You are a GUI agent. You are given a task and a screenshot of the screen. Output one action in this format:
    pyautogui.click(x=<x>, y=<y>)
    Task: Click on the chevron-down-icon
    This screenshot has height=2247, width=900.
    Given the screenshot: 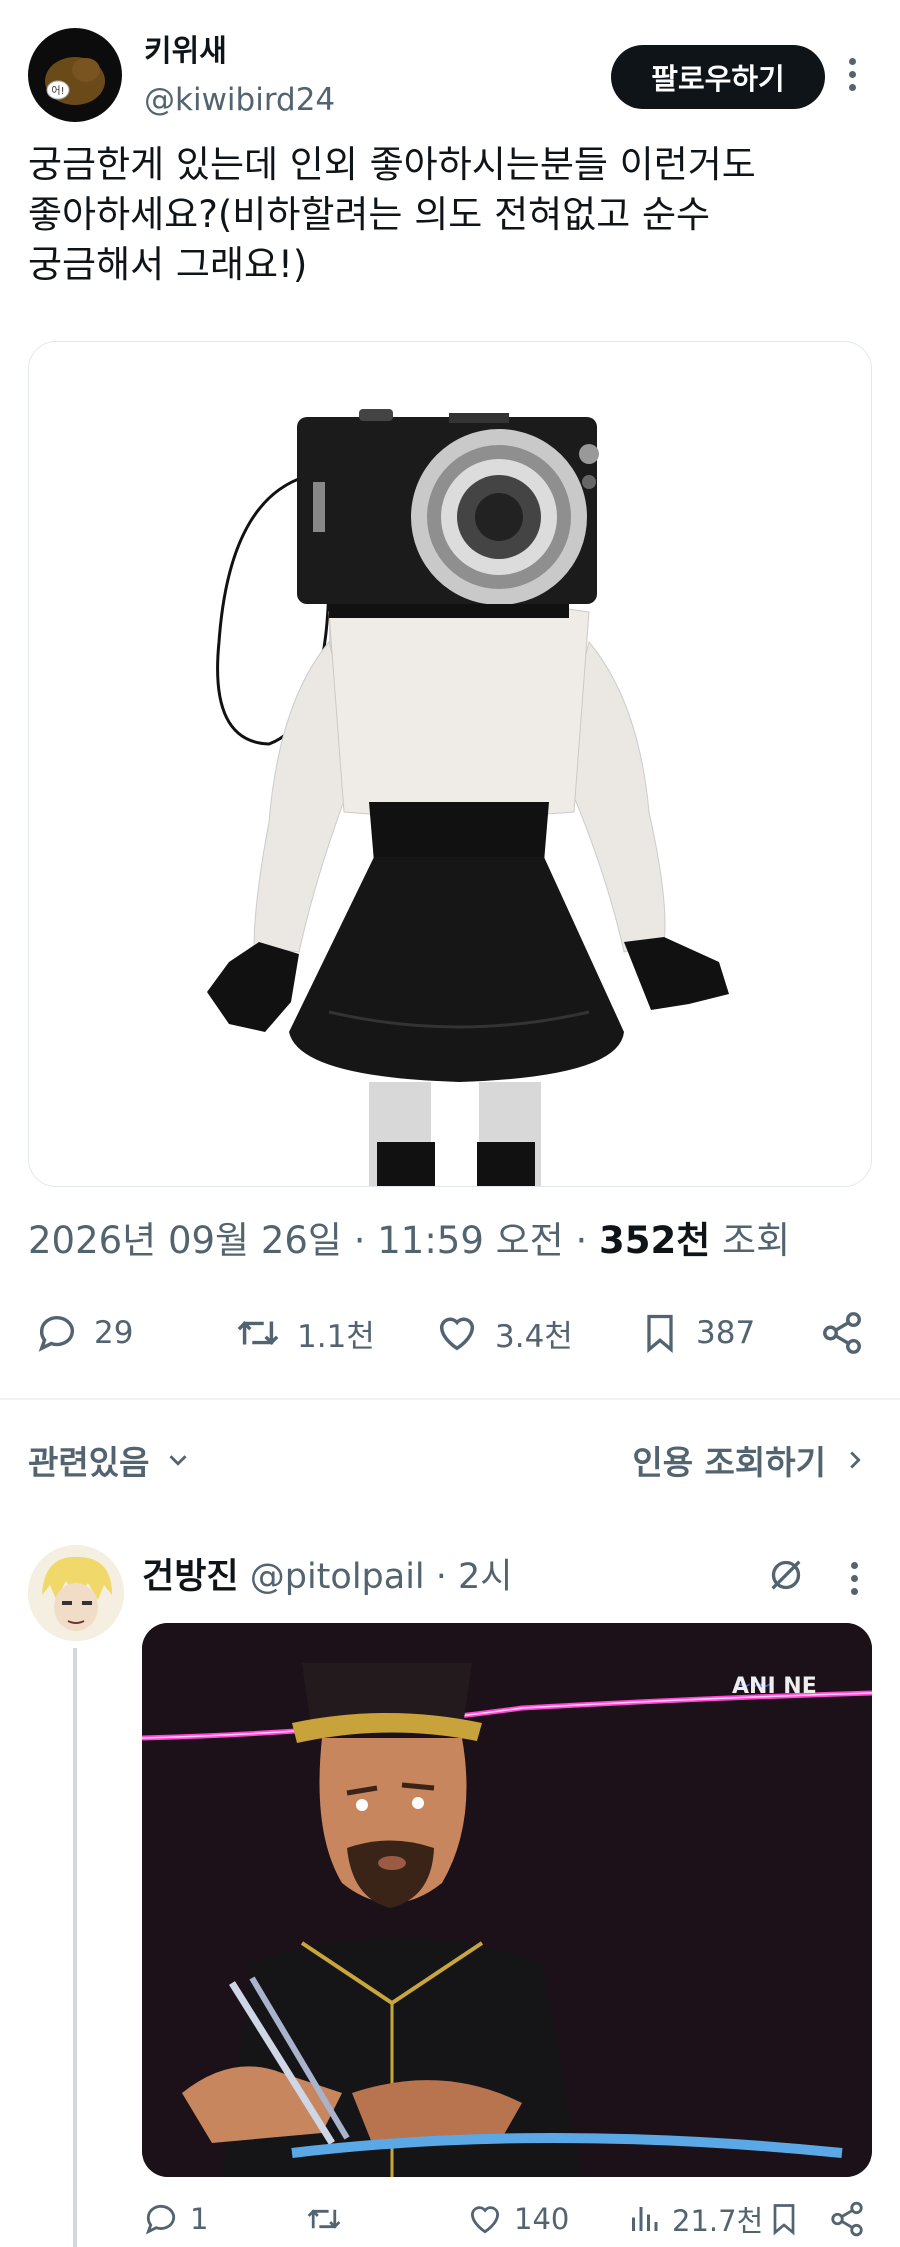 What is the action you would take?
    pyautogui.click(x=178, y=1460)
    